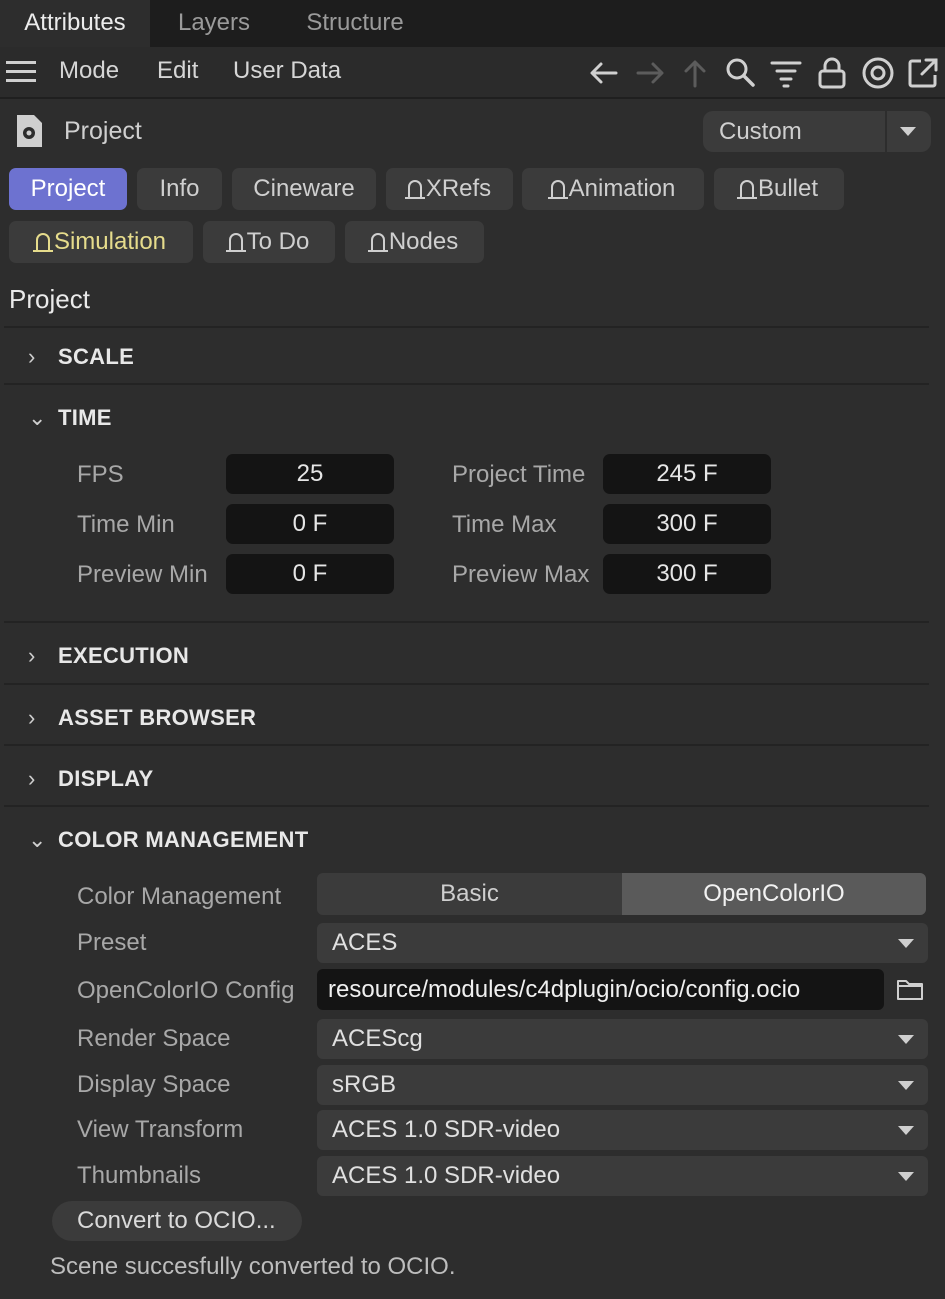  What do you see at coordinates (687, 574) in the screenshot?
I see `preview-max-field: 300 F` at bounding box center [687, 574].